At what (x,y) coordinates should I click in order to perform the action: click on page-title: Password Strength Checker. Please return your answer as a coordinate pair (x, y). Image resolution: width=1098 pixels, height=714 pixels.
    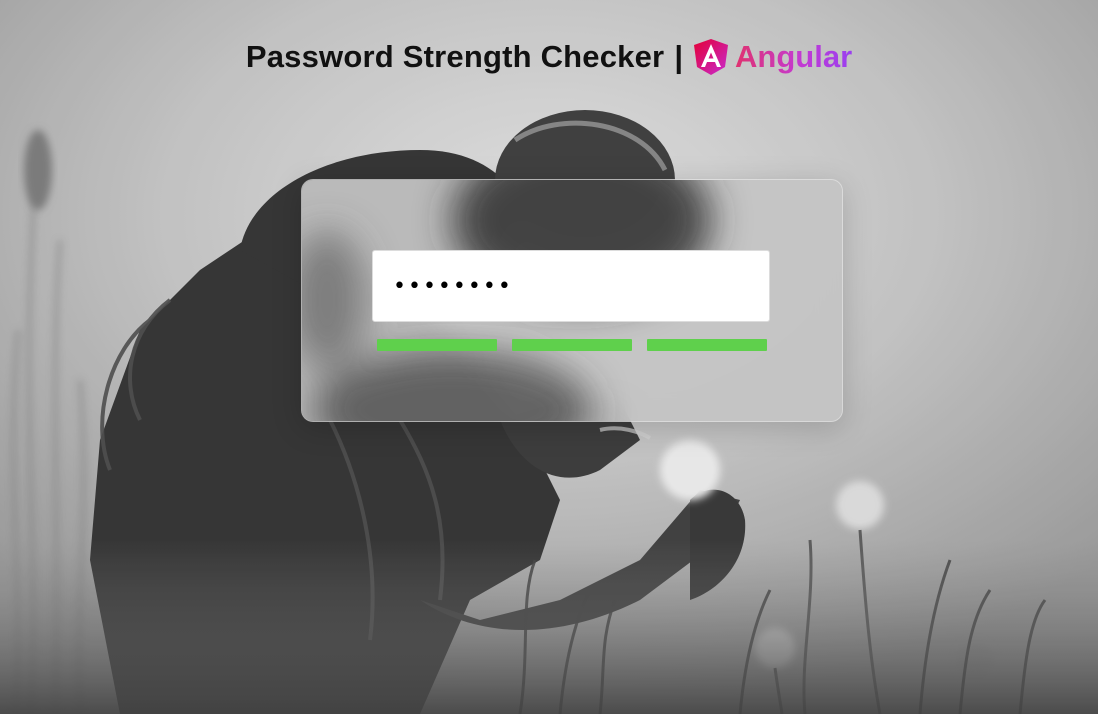
    Looking at the image, I should click on (455, 56).